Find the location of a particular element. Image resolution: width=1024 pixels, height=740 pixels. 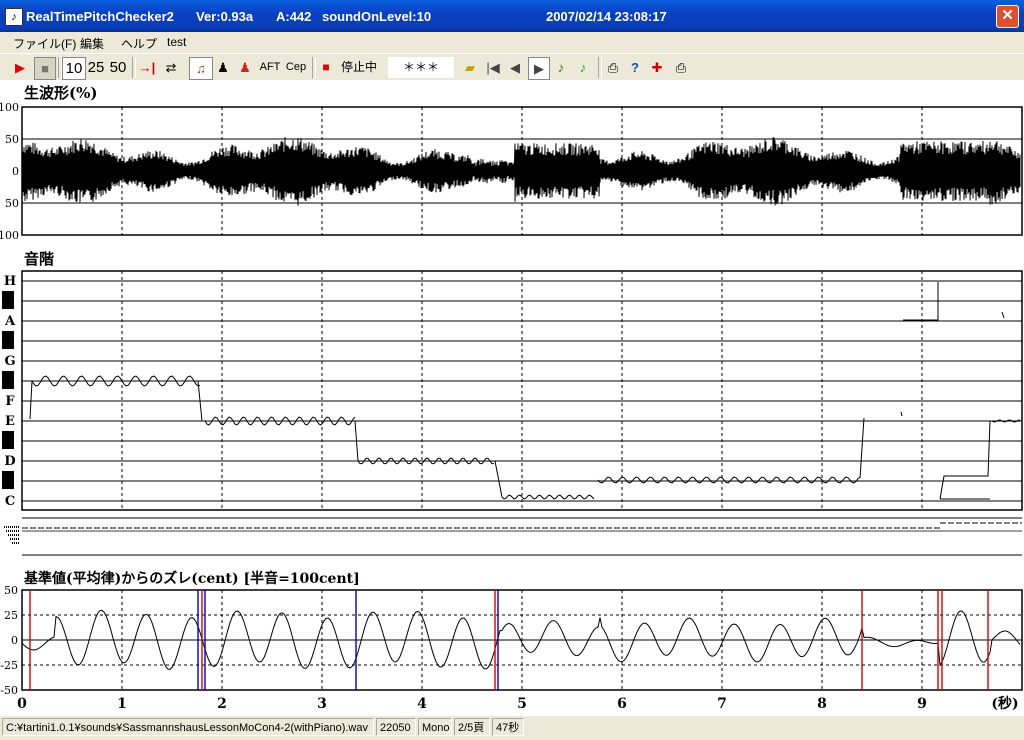

cent-tick: -25 is located at coordinates (9, 665).